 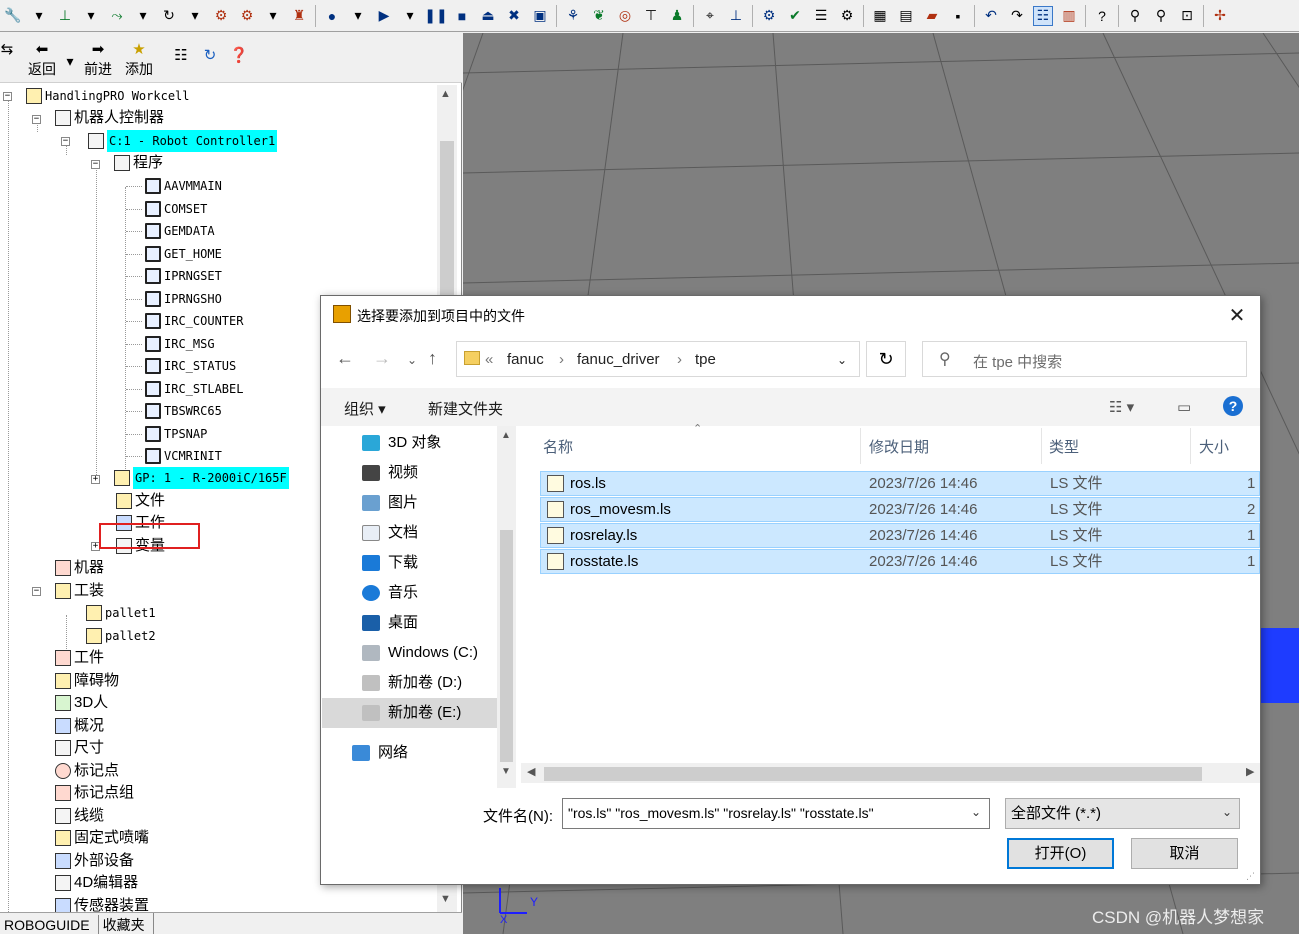 What do you see at coordinates (65, 16) in the screenshot?
I see `frame-icon: ⊥` at bounding box center [65, 16].